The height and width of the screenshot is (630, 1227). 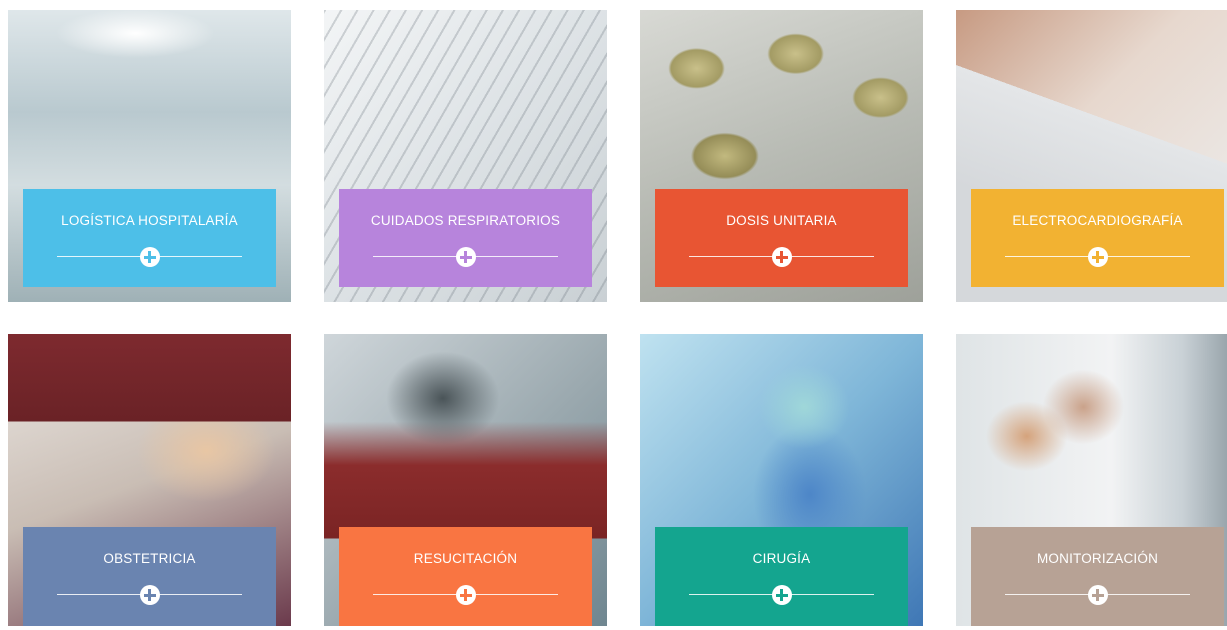 What do you see at coordinates (781, 558) in the screenshot?
I see `tile-title: CIRUGÍA` at bounding box center [781, 558].